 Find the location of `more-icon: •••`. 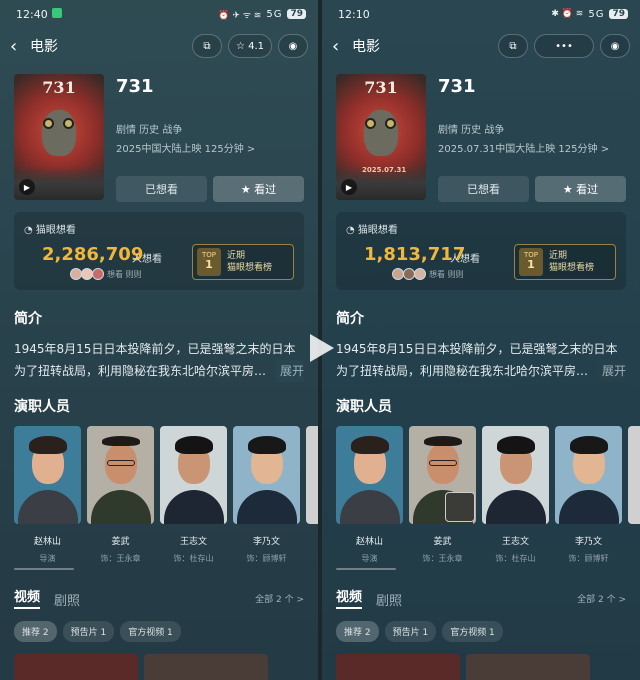

more-icon: ••• is located at coordinates (564, 46).